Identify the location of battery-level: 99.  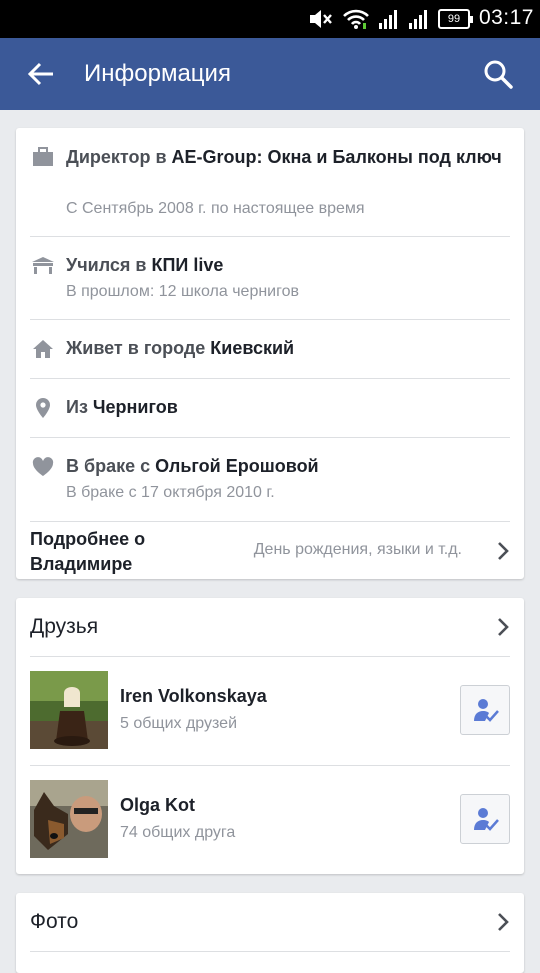
(454, 19).